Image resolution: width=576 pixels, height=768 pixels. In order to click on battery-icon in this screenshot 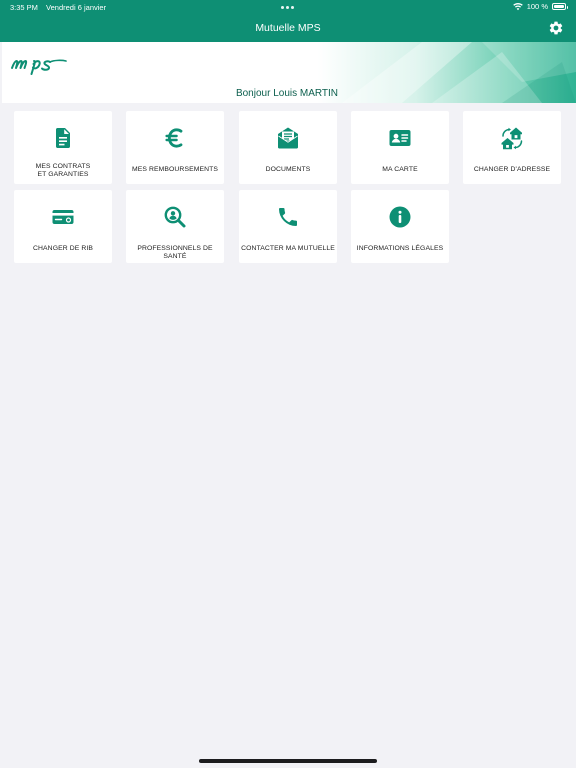, I will do `click(560, 6)`.